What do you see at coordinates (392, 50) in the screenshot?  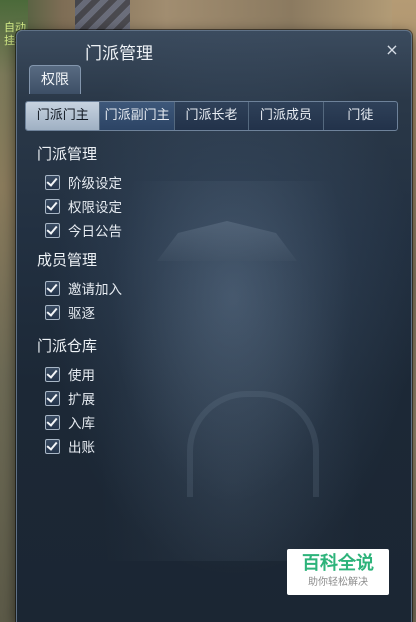 I see `close-icon: ×` at bounding box center [392, 50].